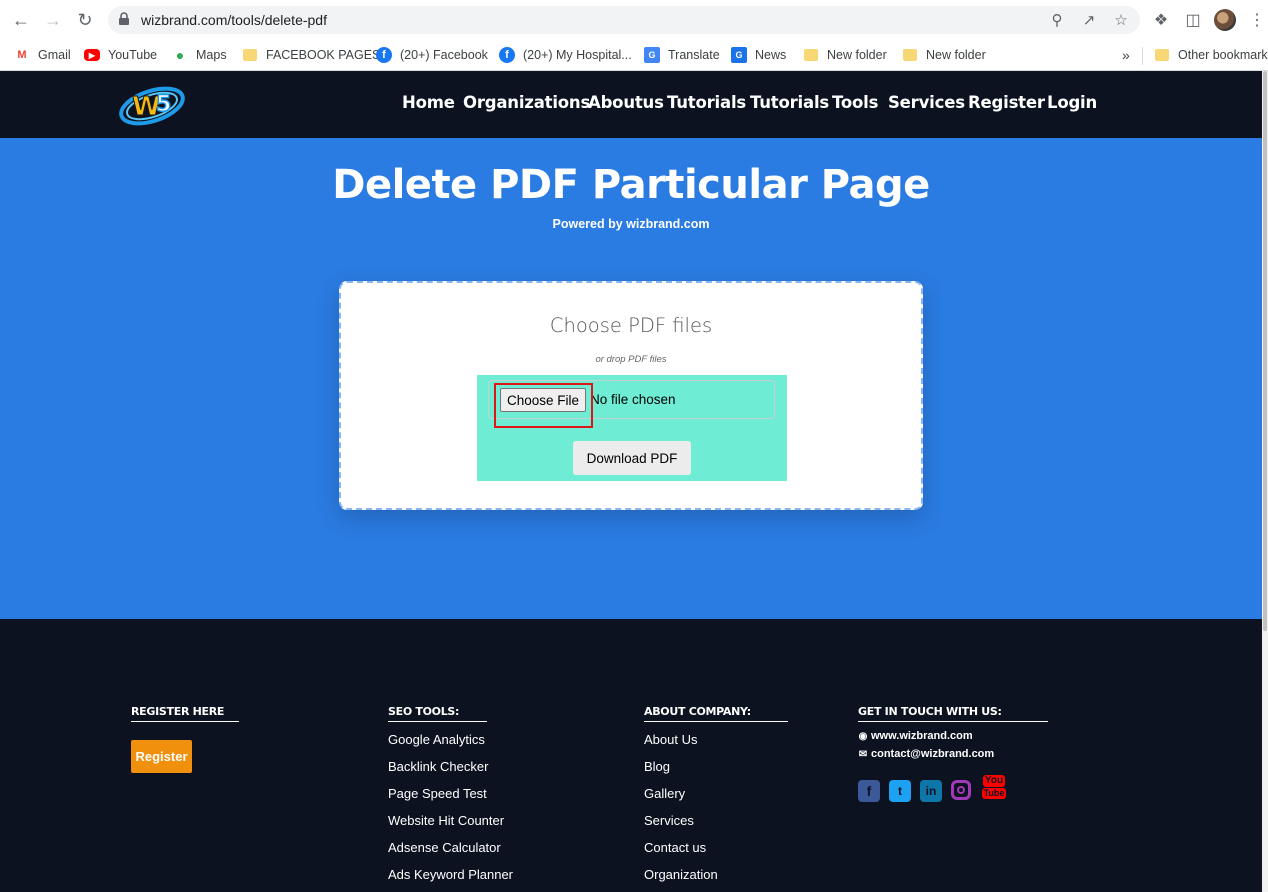  What do you see at coordinates (739, 55) in the screenshot?
I see `news-icon: G` at bounding box center [739, 55].